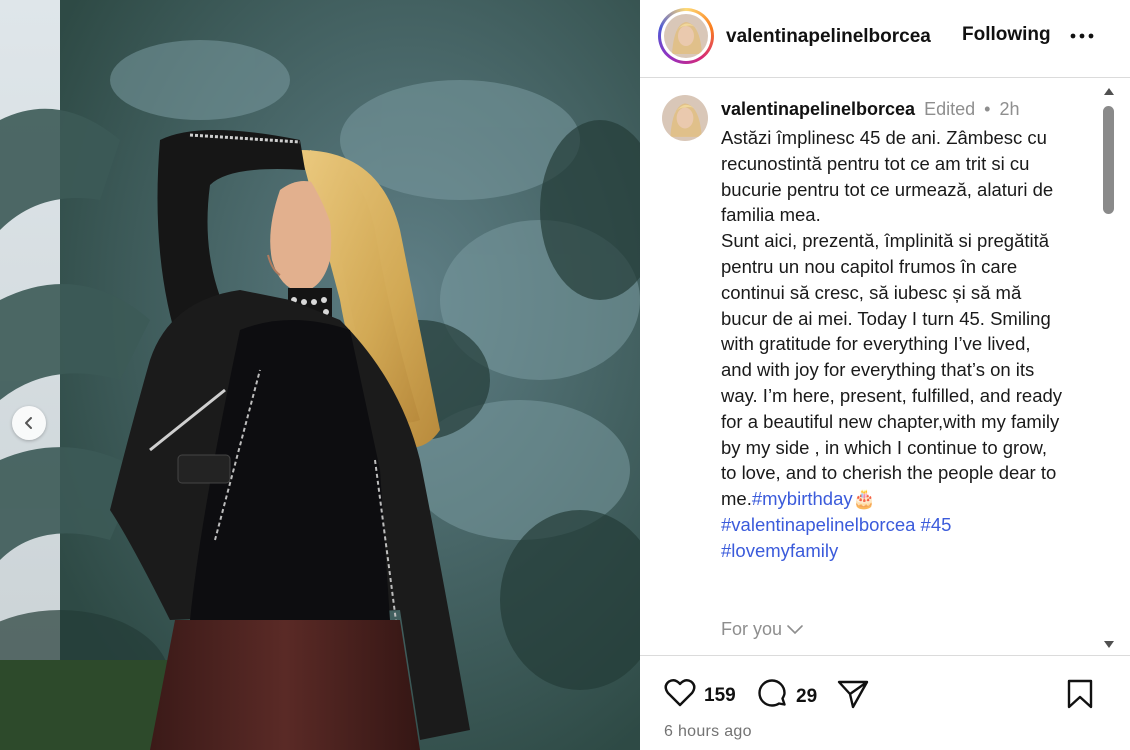  Describe the element at coordinates (772, 696) in the screenshot. I see `comment-icon` at that location.